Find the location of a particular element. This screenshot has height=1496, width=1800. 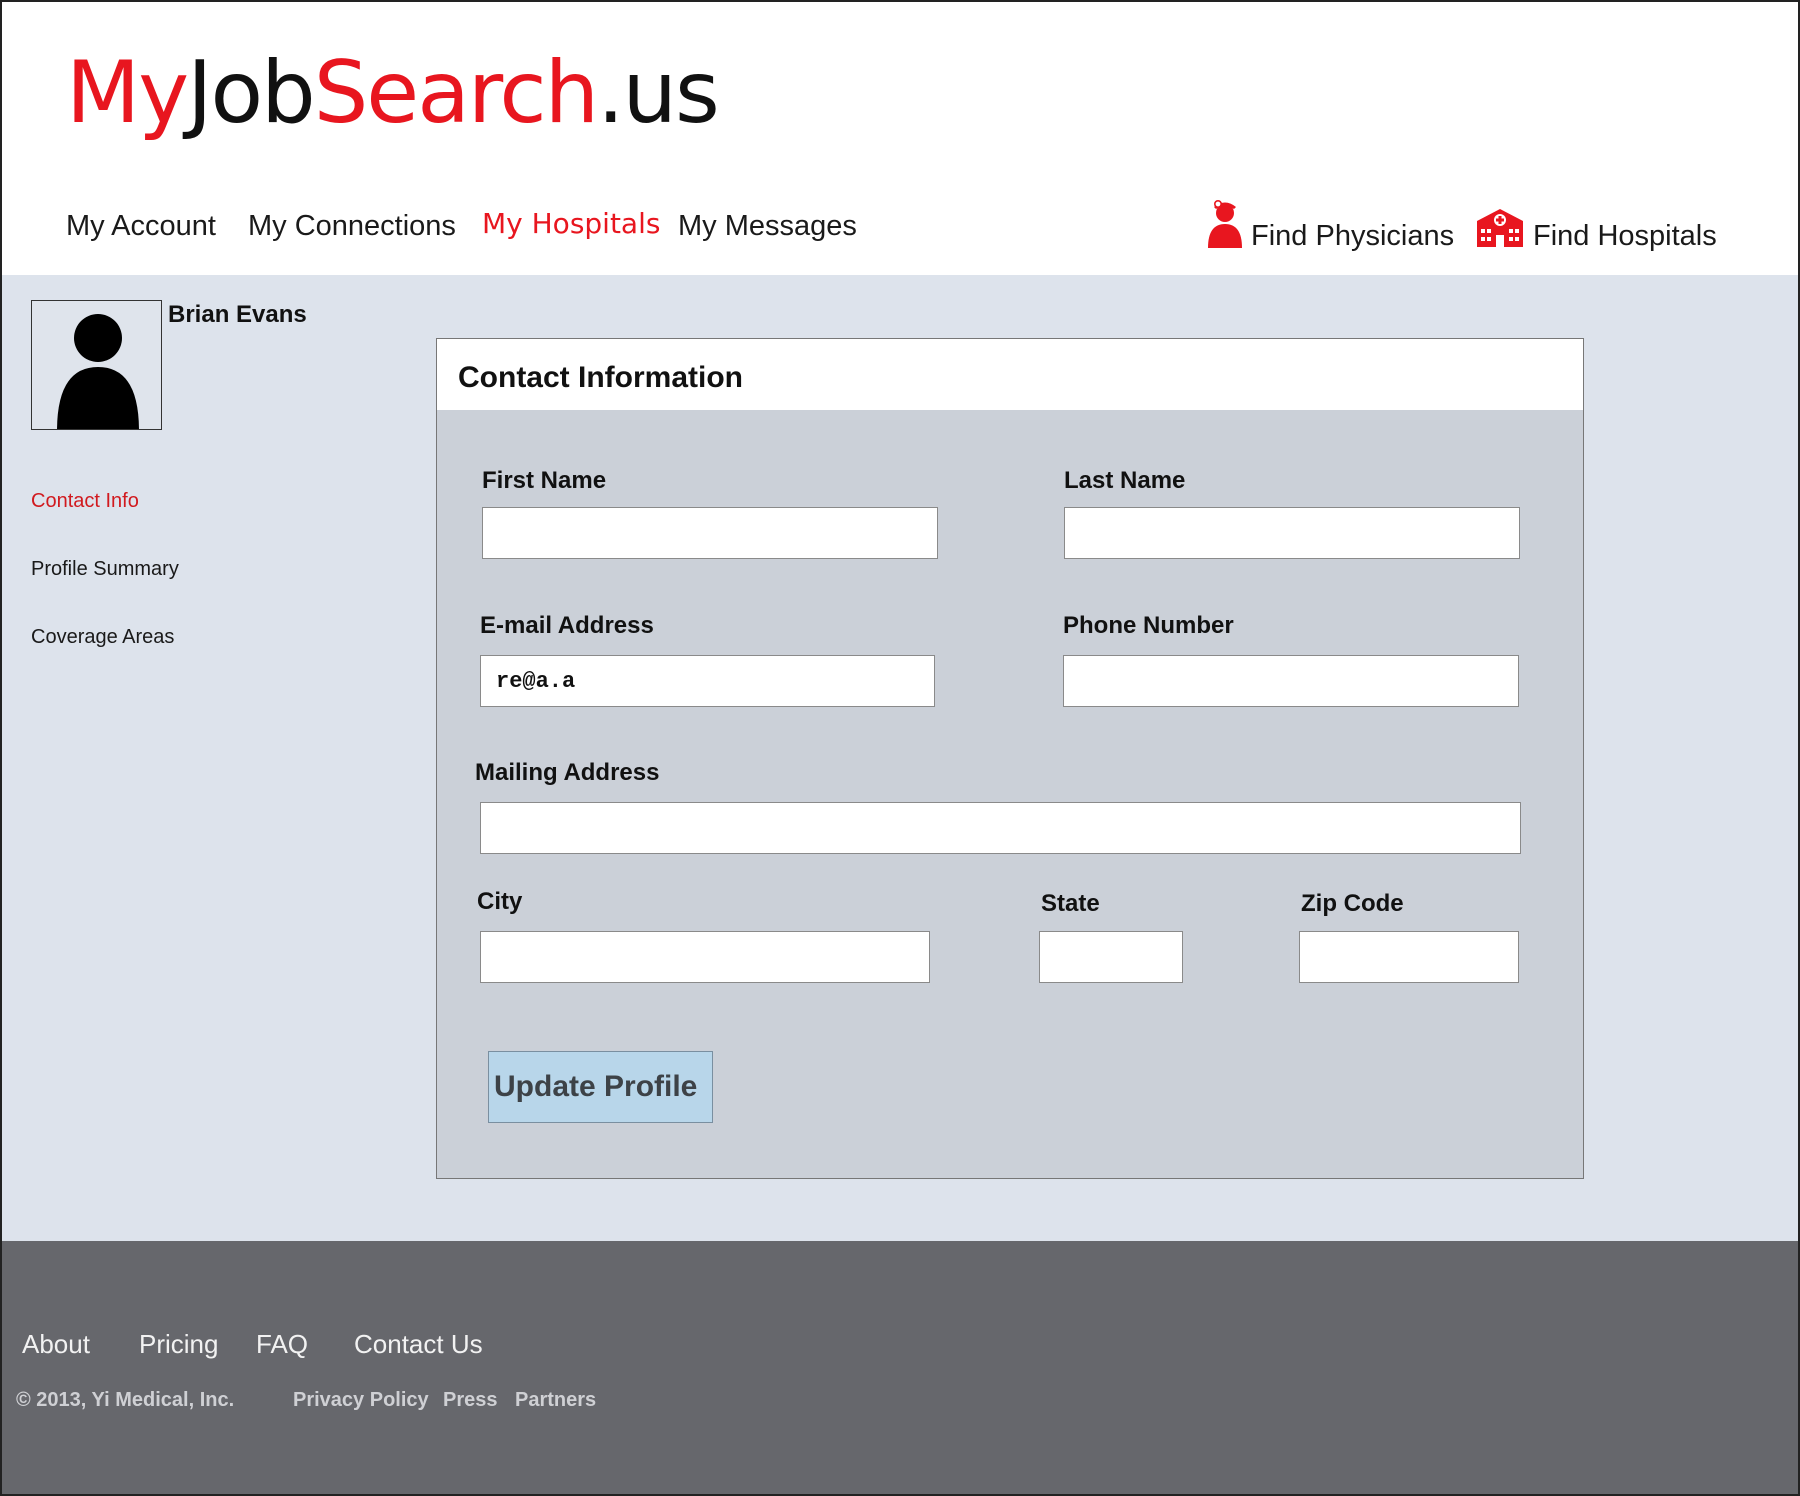

nav-my-messages: My Messages is located at coordinates (767, 226).